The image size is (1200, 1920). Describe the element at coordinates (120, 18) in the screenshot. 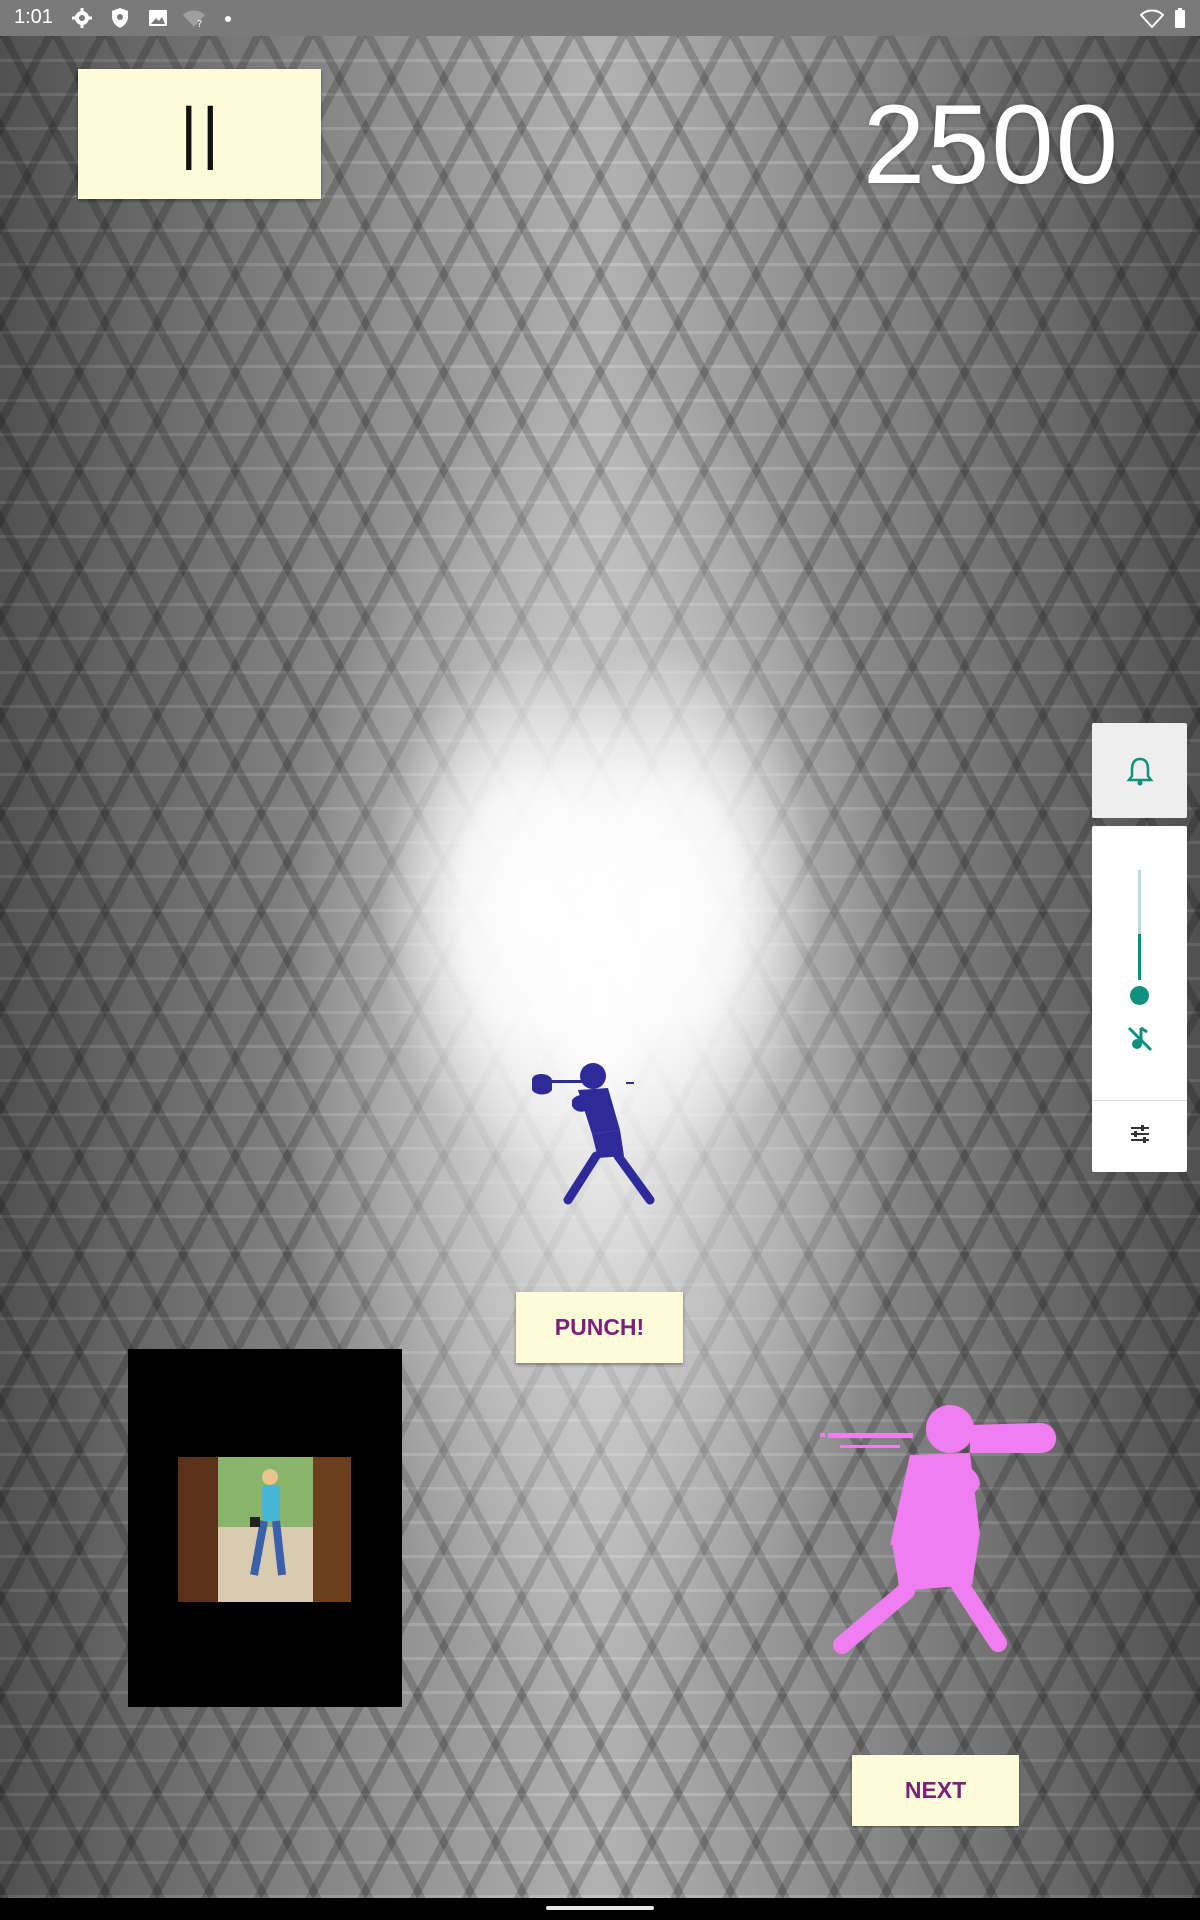

I see `shield-icon` at that location.